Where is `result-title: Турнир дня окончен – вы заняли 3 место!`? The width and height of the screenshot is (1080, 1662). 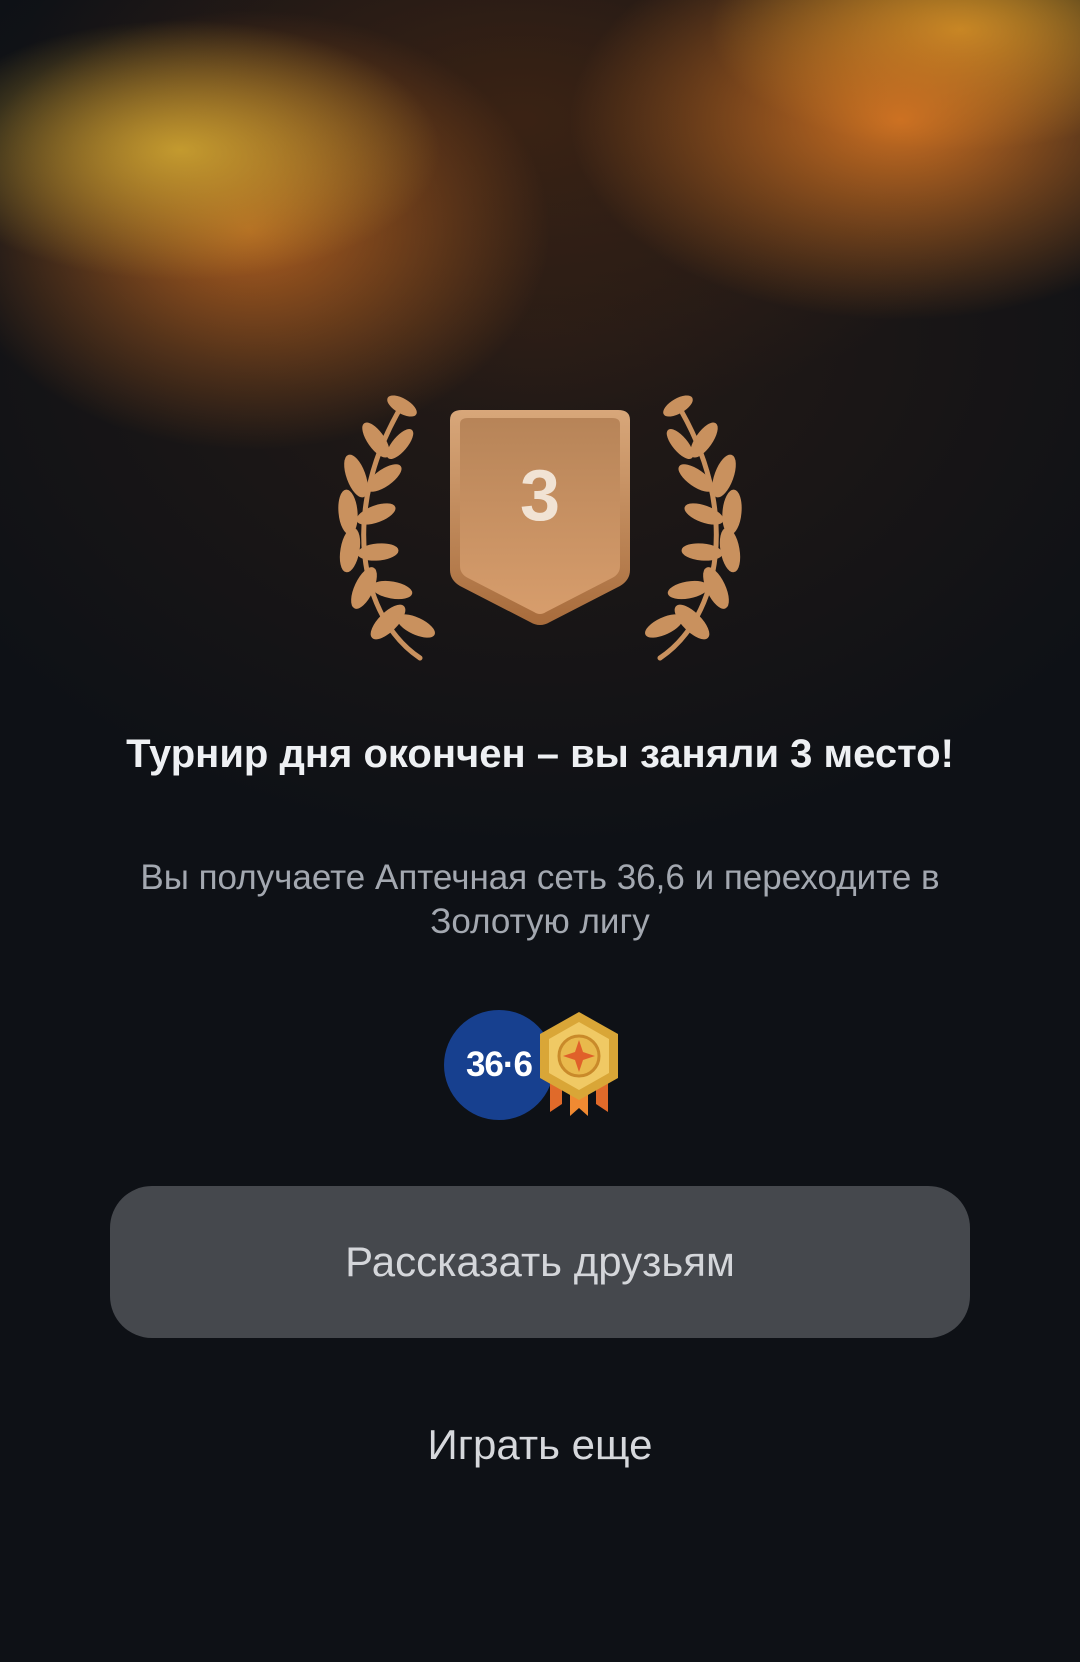 result-title: Турнир дня окончен – вы заняли 3 место! is located at coordinates (540, 754).